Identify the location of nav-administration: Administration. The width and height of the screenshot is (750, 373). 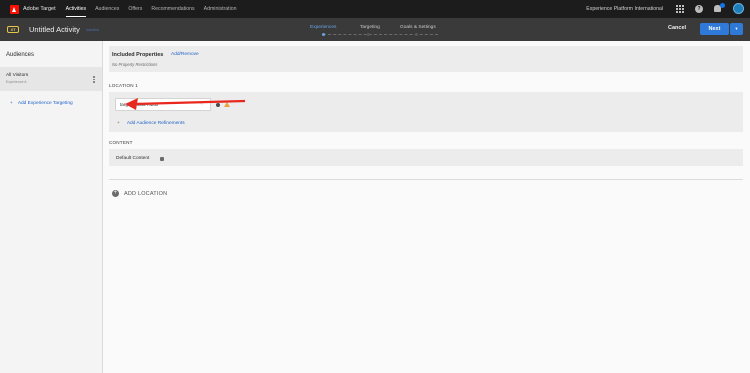
(220, 9).